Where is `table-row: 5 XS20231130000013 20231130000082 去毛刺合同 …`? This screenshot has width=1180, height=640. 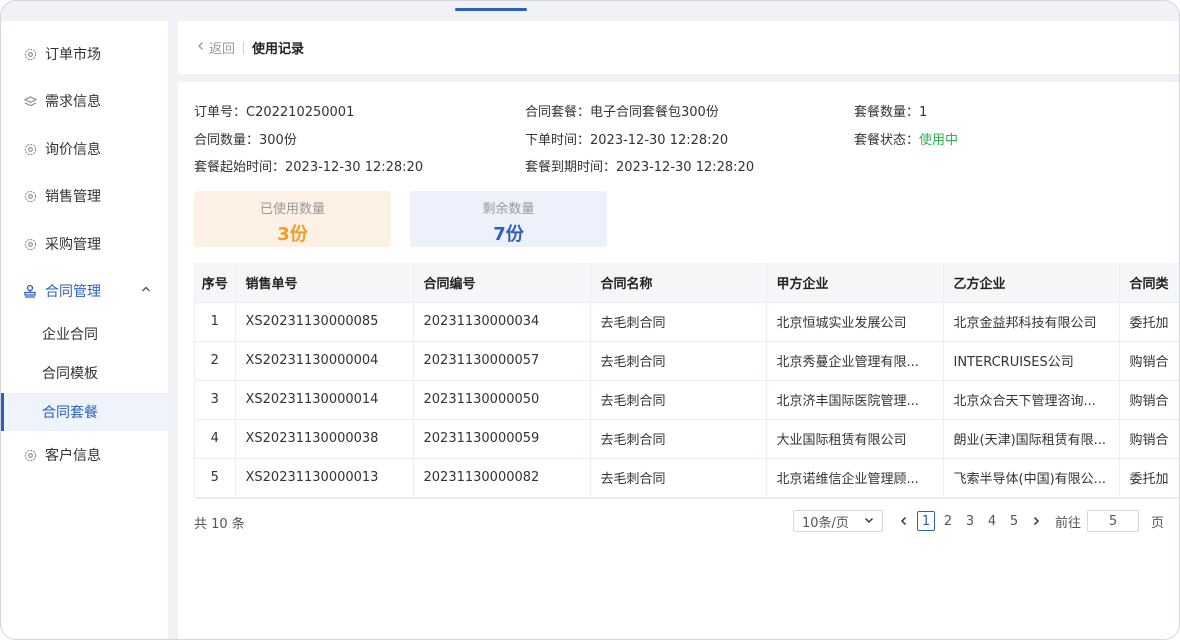 table-row: 5 XS20231130000013 20231130000082 去毛刺合同 … is located at coordinates (687, 478).